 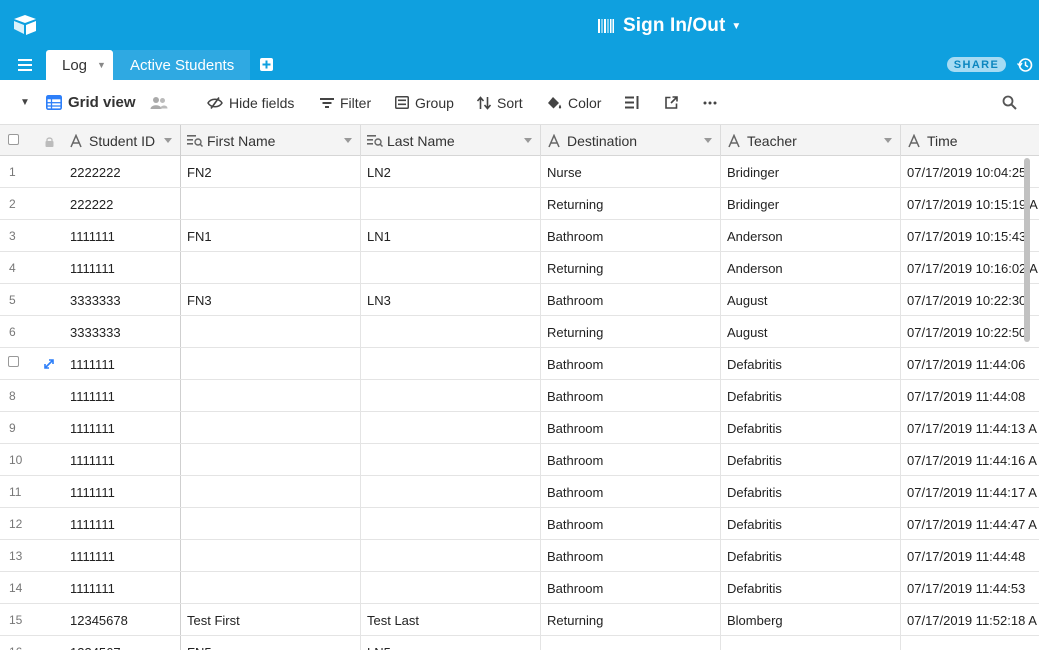 What do you see at coordinates (969, 643) in the screenshot?
I see `cell-time` at bounding box center [969, 643].